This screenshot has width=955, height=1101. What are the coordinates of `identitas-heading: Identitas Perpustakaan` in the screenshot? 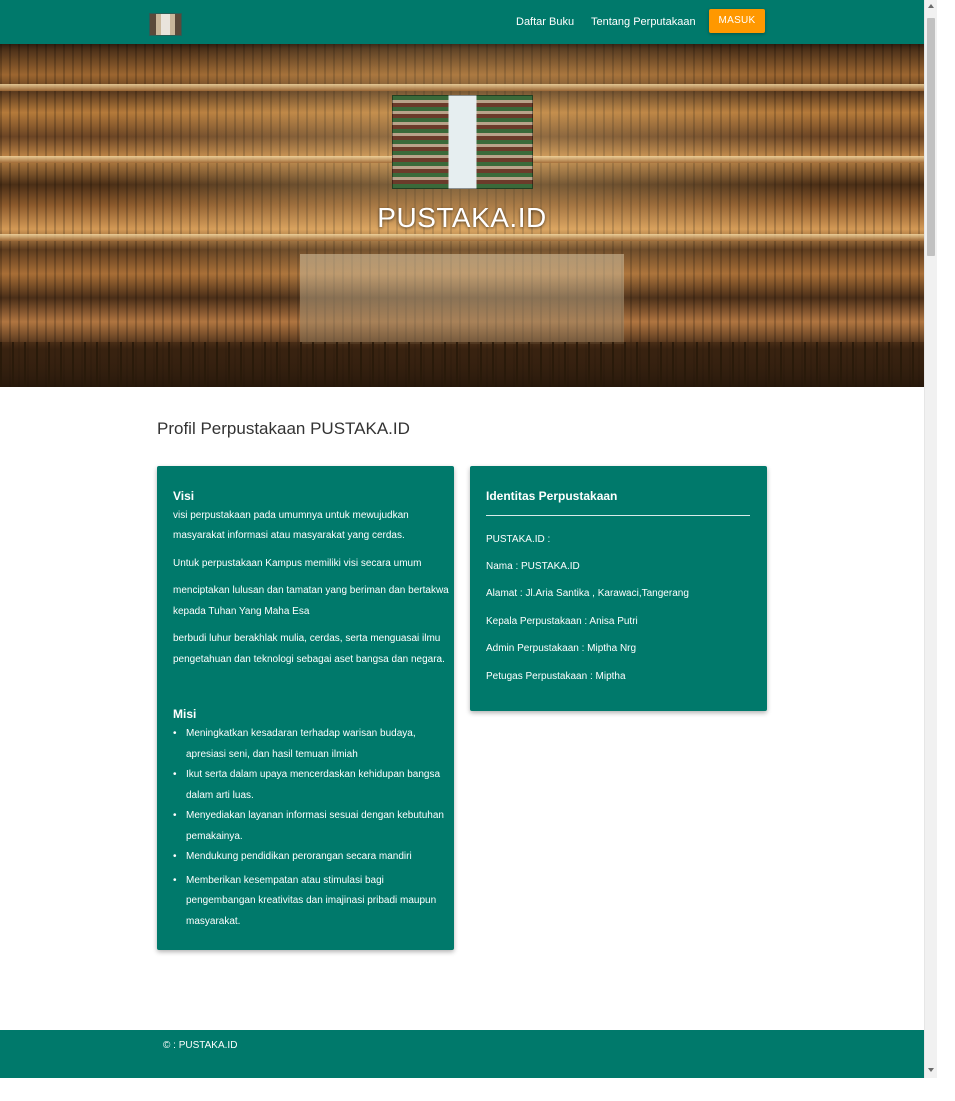 It's located at (552, 496).